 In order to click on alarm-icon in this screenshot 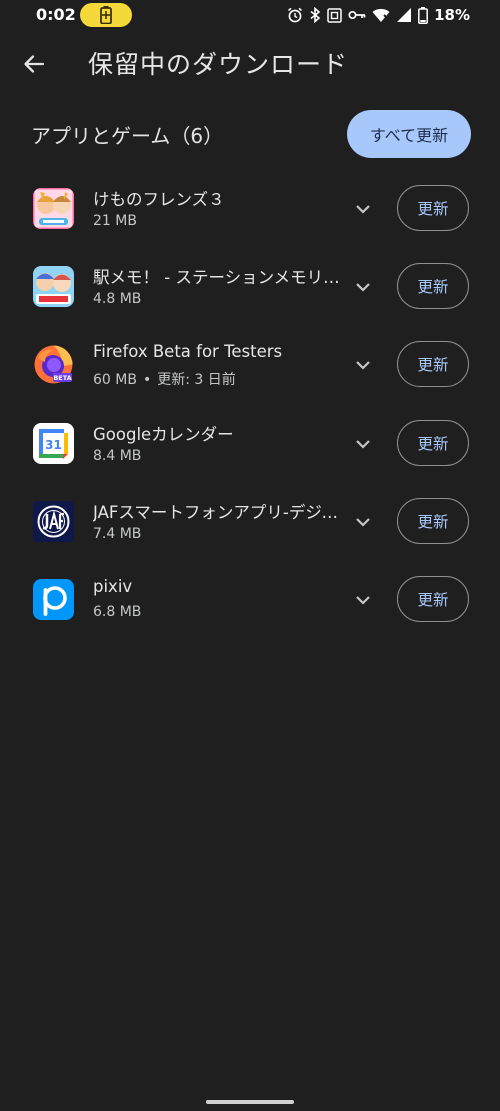, I will do `click(295, 15)`.